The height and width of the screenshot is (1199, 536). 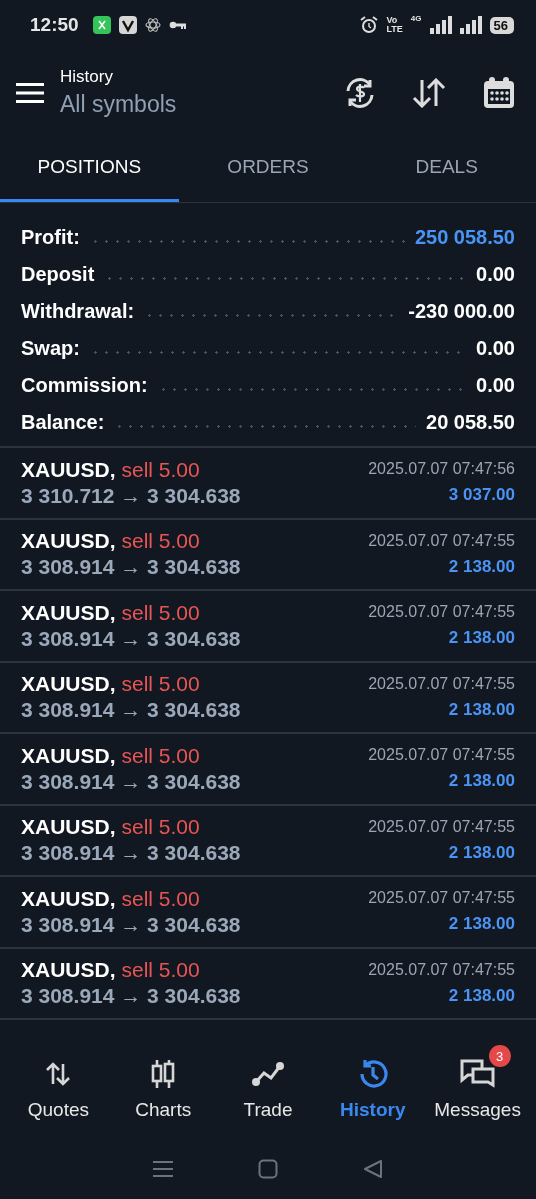 What do you see at coordinates (84, 385) in the screenshot?
I see `summary-label: Commission:` at bounding box center [84, 385].